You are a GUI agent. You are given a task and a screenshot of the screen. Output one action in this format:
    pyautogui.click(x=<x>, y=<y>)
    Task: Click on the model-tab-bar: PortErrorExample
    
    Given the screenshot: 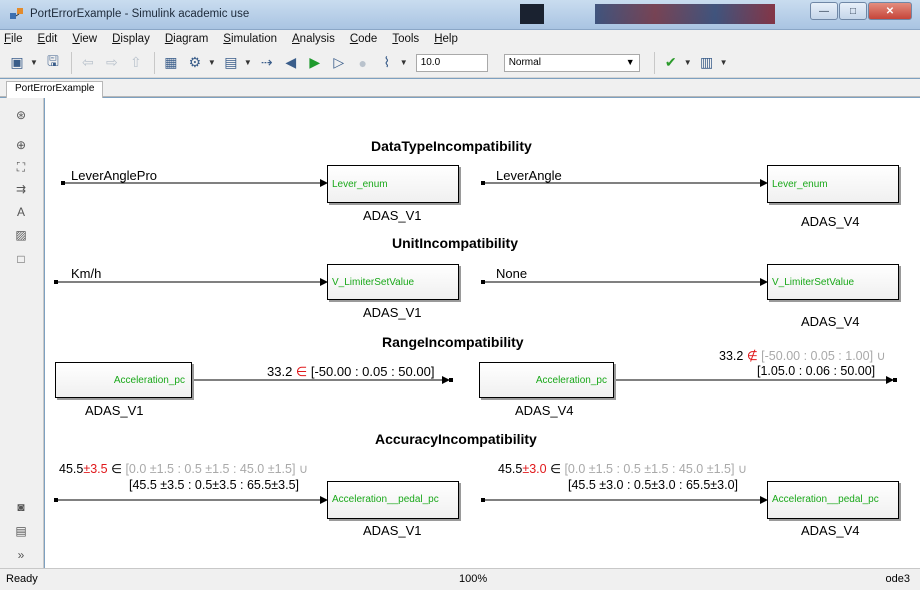 What is the action you would take?
    pyautogui.click(x=460, y=88)
    